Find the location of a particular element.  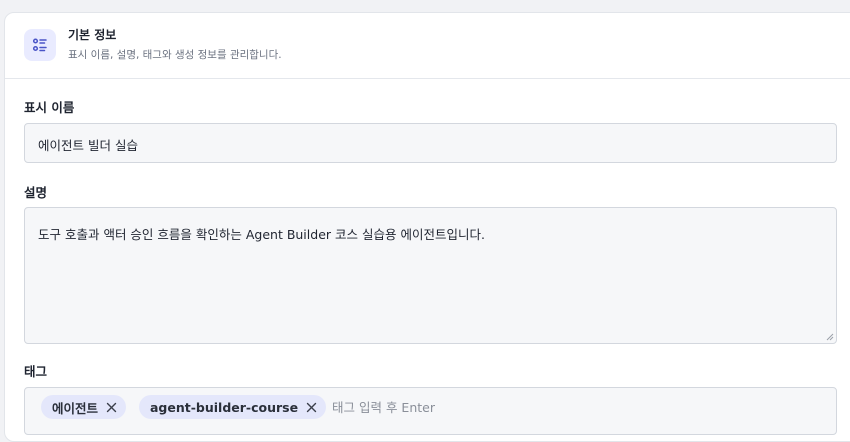

tags-label: 태그 is located at coordinates (36, 371).